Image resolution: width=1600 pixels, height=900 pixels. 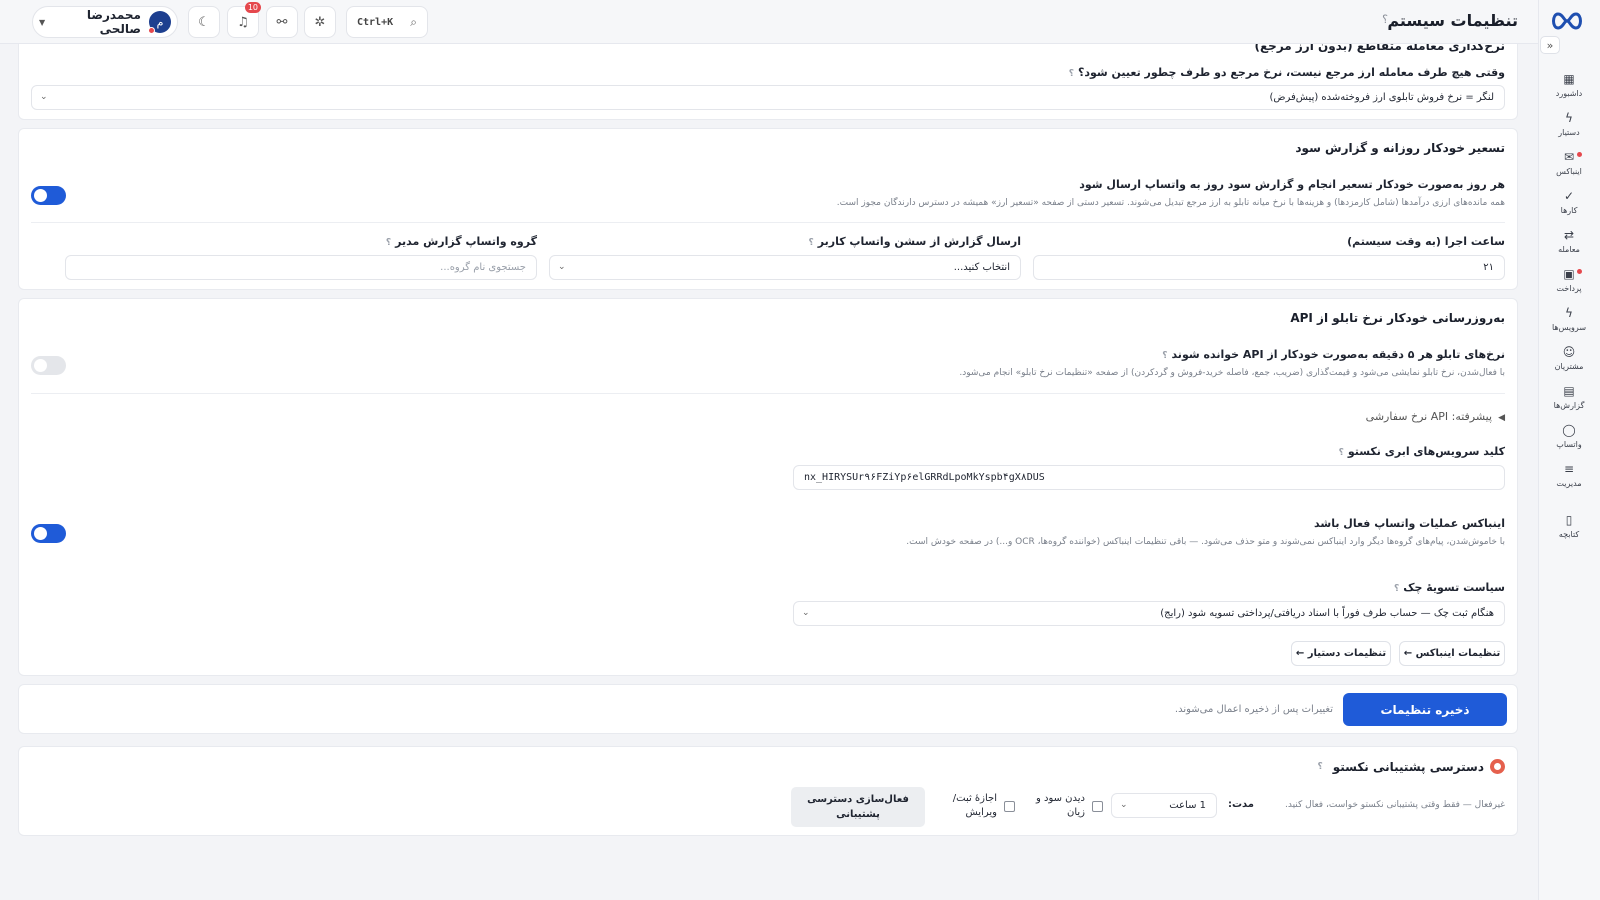 What do you see at coordinates (1569, 235) in the screenshot?
I see `swap-icon: ⇄` at bounding box center [1569, 235].